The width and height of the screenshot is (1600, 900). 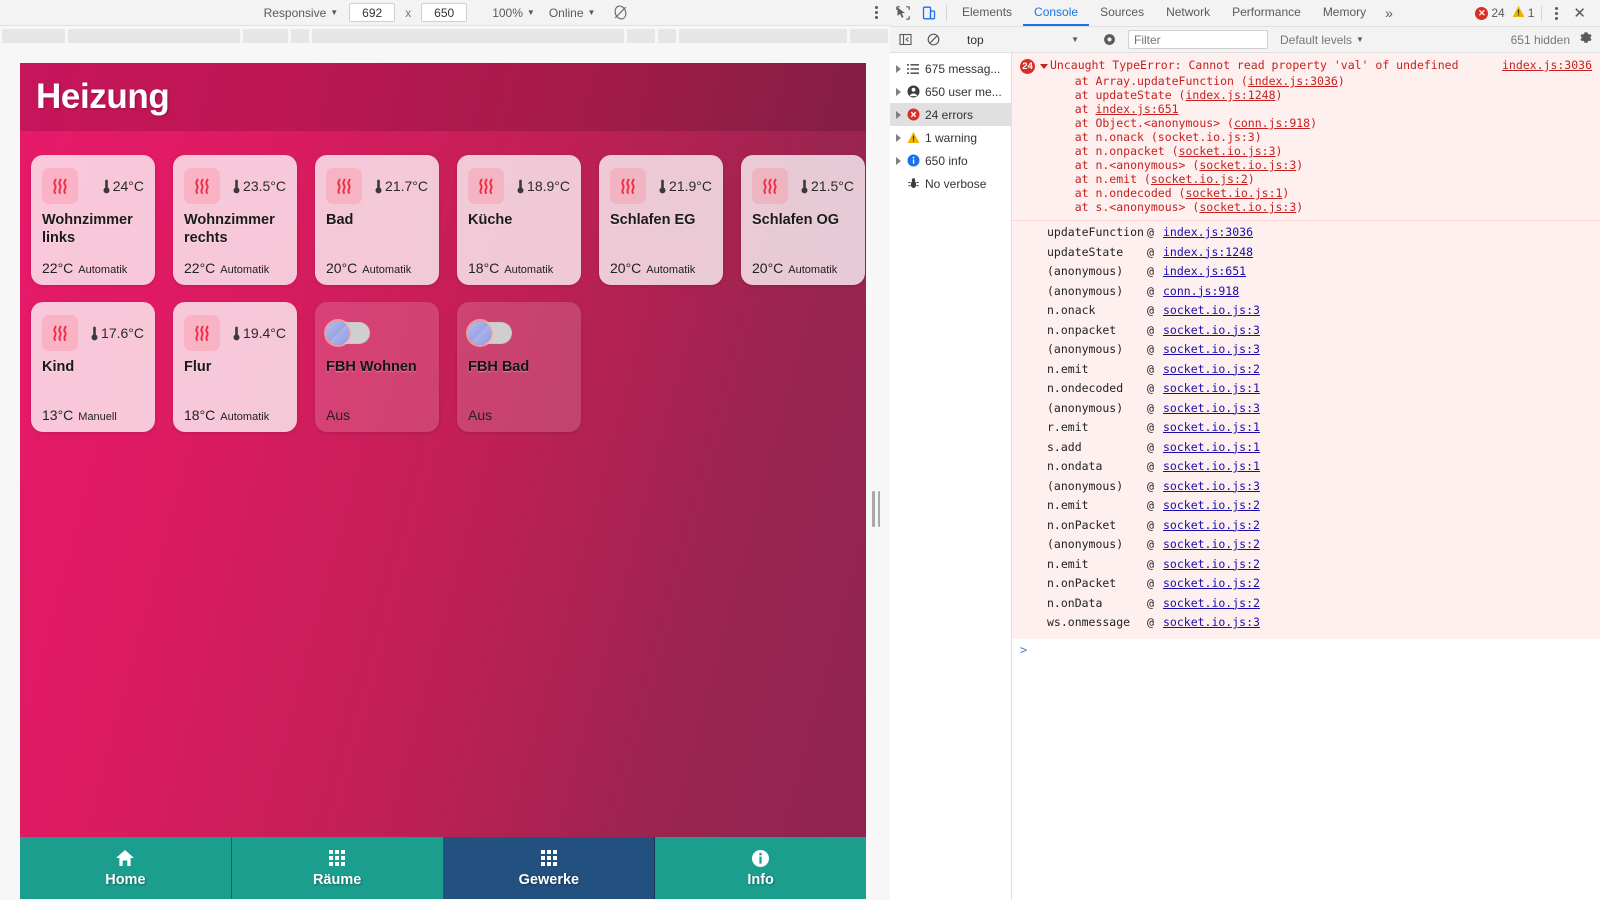 What do you see at coordinates (1344, 13) in the screenshot?
I see `tab-memory: Memory` at bounding box center [1344, 13].